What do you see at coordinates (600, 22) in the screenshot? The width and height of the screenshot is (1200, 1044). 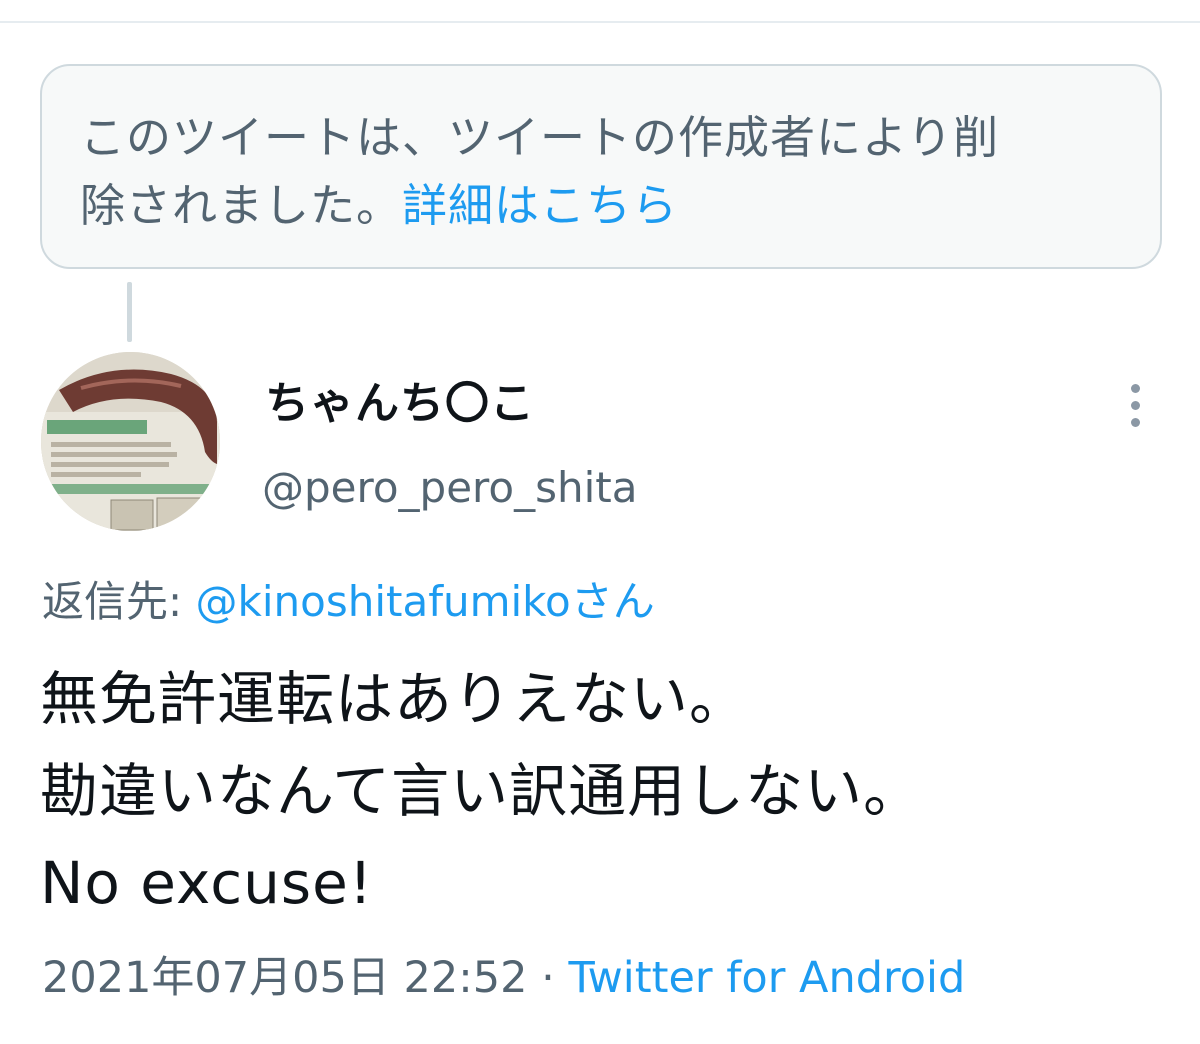 I see `top-divider` at bounding box center [600, 22].